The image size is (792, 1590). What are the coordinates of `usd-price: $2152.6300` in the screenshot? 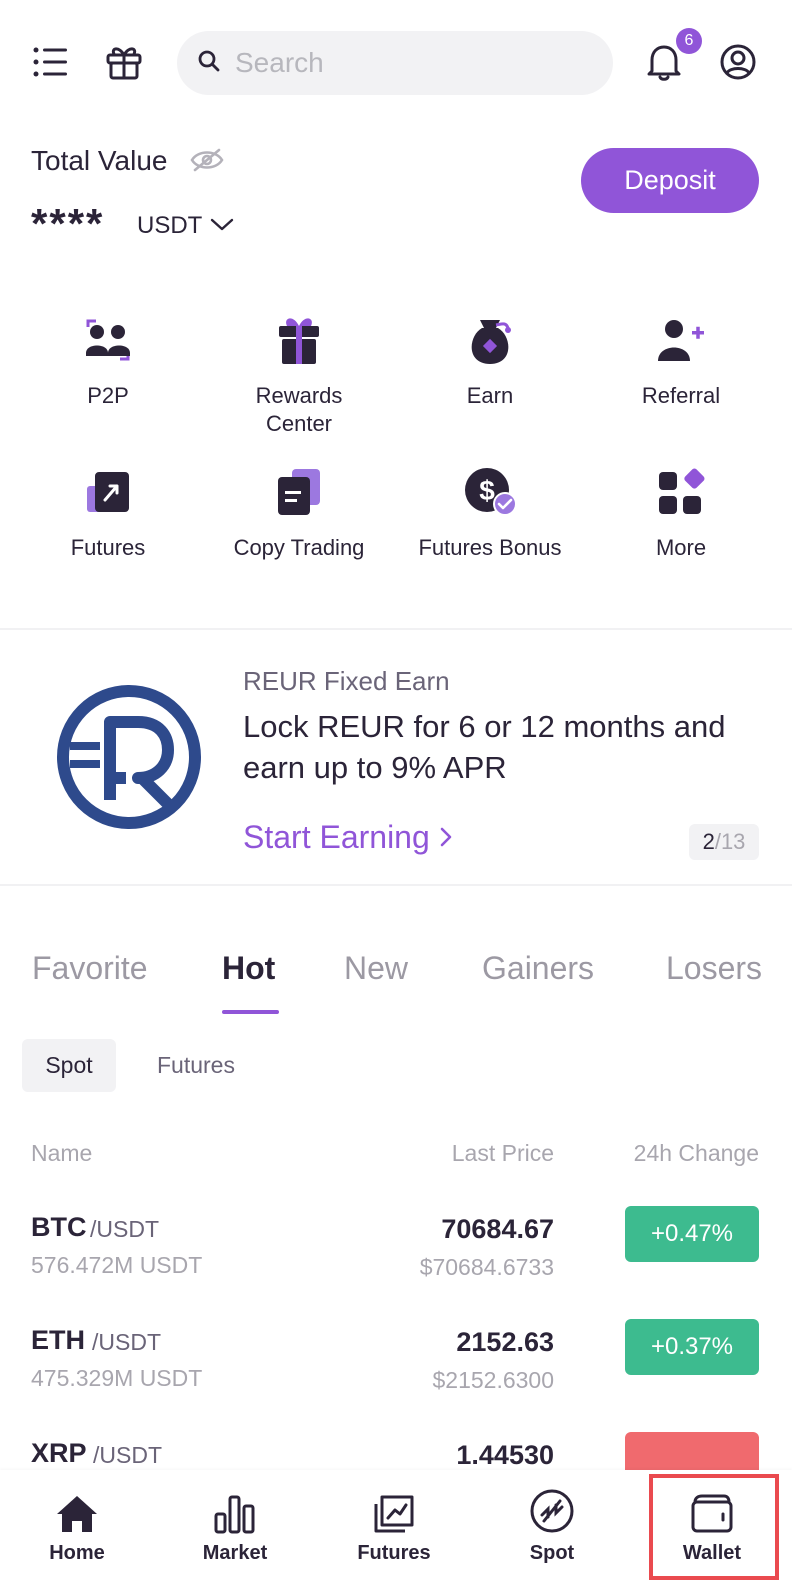 It's located at (493, 1380).